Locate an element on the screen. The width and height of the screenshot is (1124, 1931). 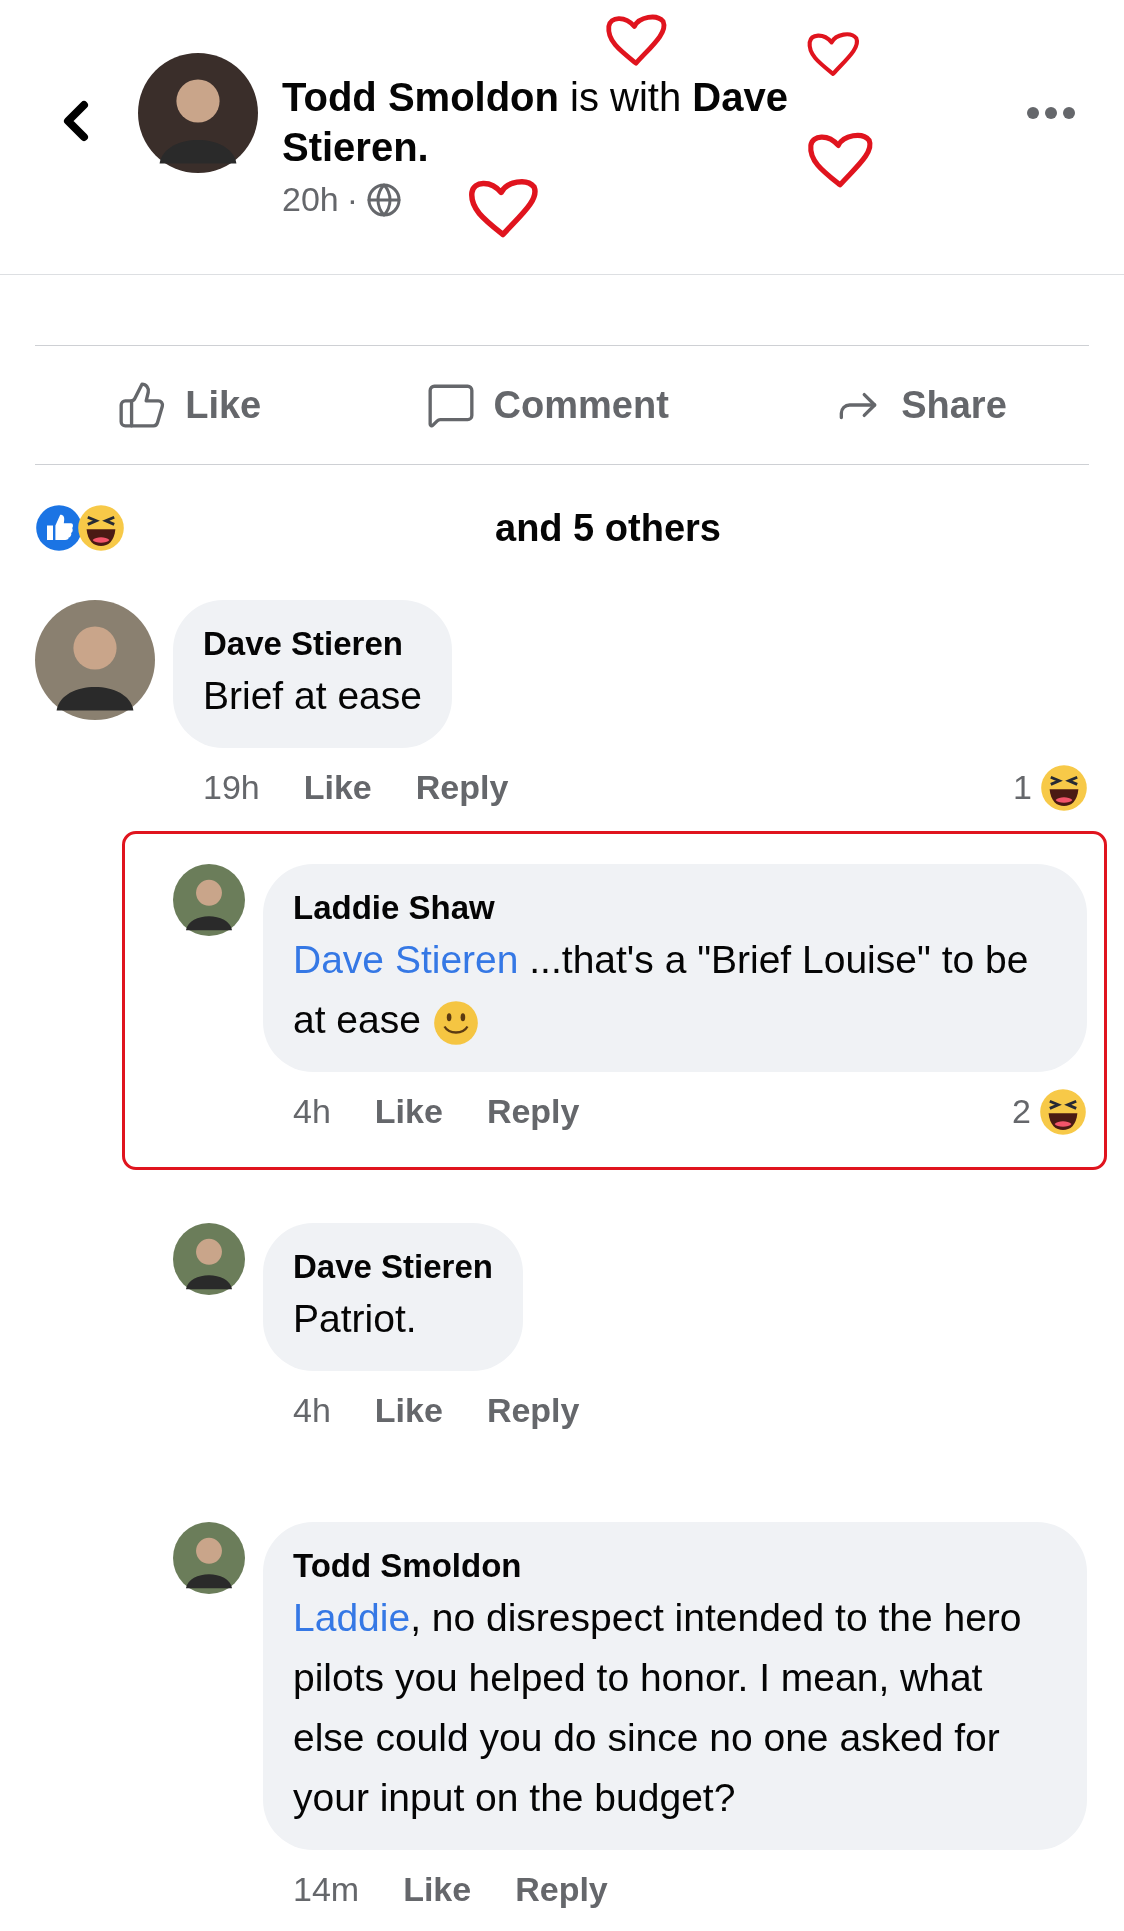
comment-text: Brief at ease is located at coordinates (312, 696).